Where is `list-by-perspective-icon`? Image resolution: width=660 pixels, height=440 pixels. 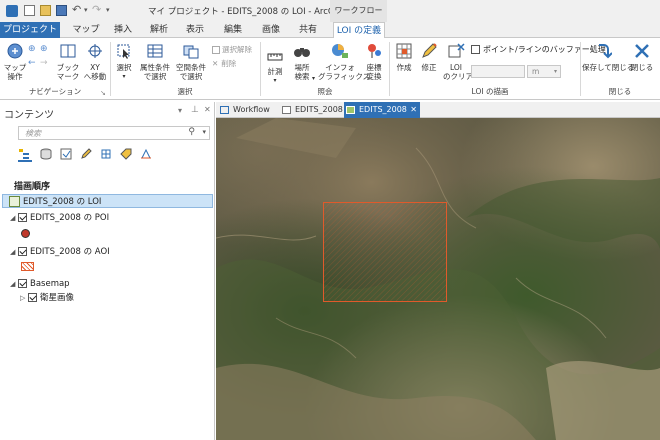
list-by-perspective-icon is located at coordinates (146, 155).